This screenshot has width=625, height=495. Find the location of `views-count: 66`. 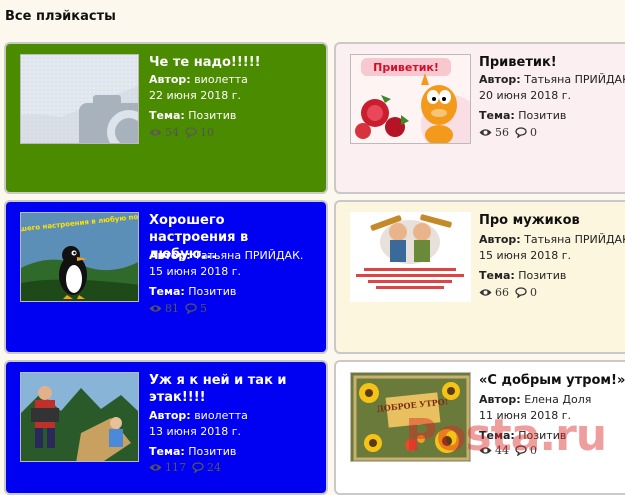

views-count: 66 is located at coordinates (502, 292).